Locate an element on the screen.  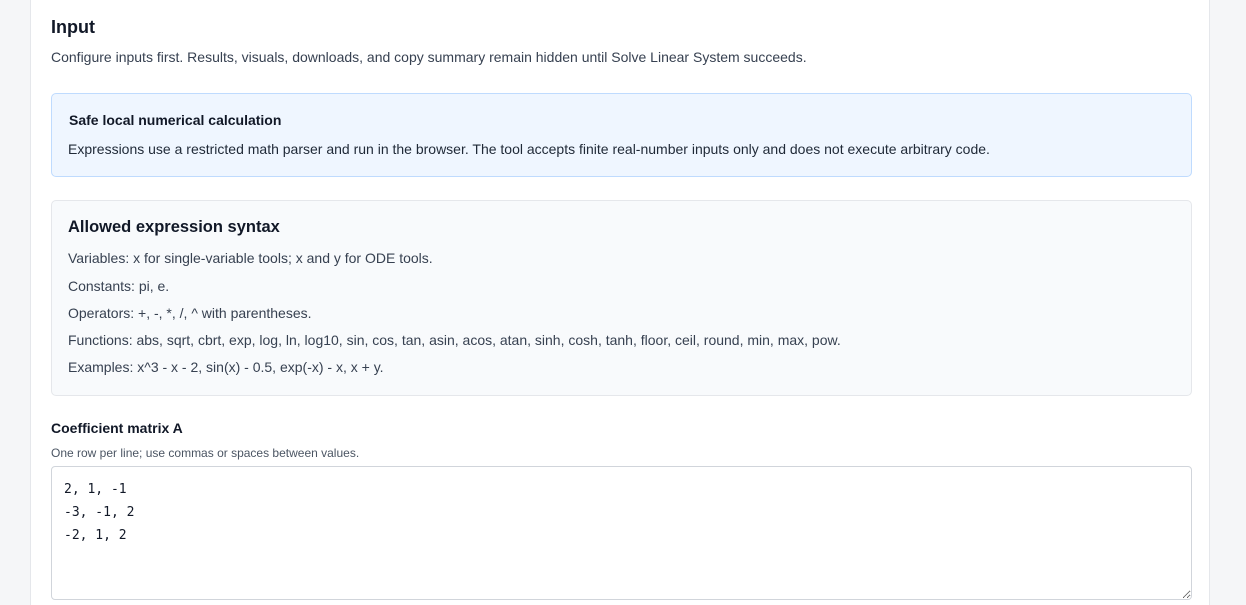
notice-title: Safe local numerical calculation is located at coordinates (175, 120).